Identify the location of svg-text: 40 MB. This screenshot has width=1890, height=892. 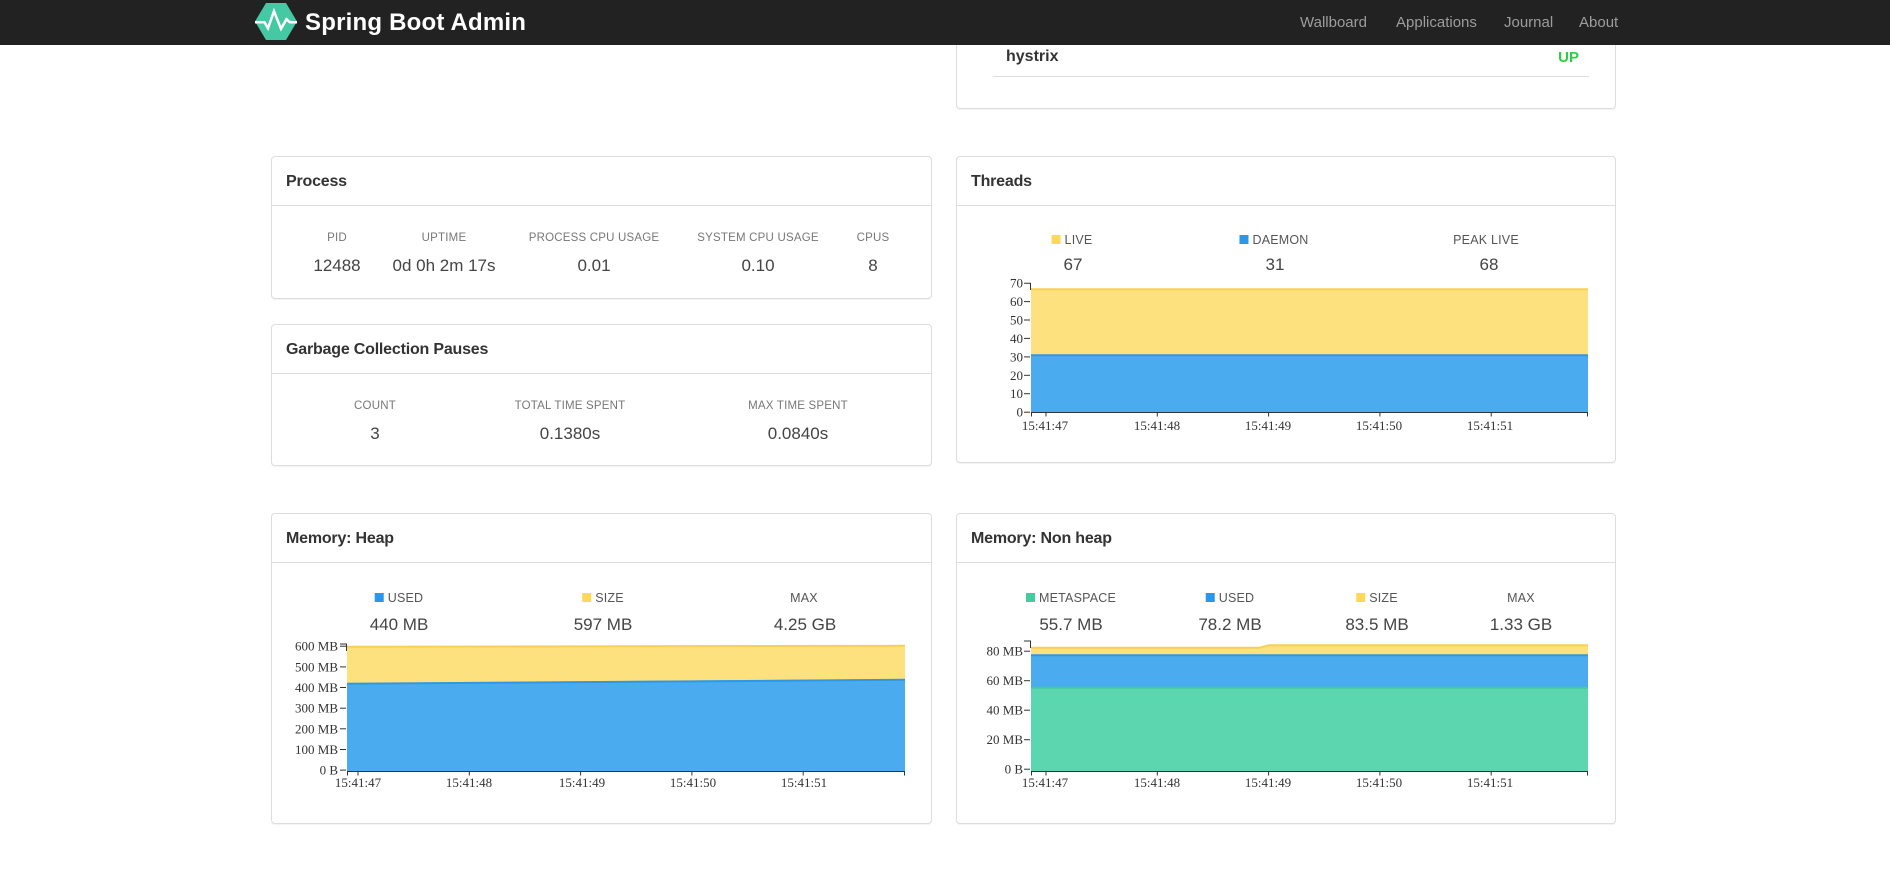
(1005, 710).